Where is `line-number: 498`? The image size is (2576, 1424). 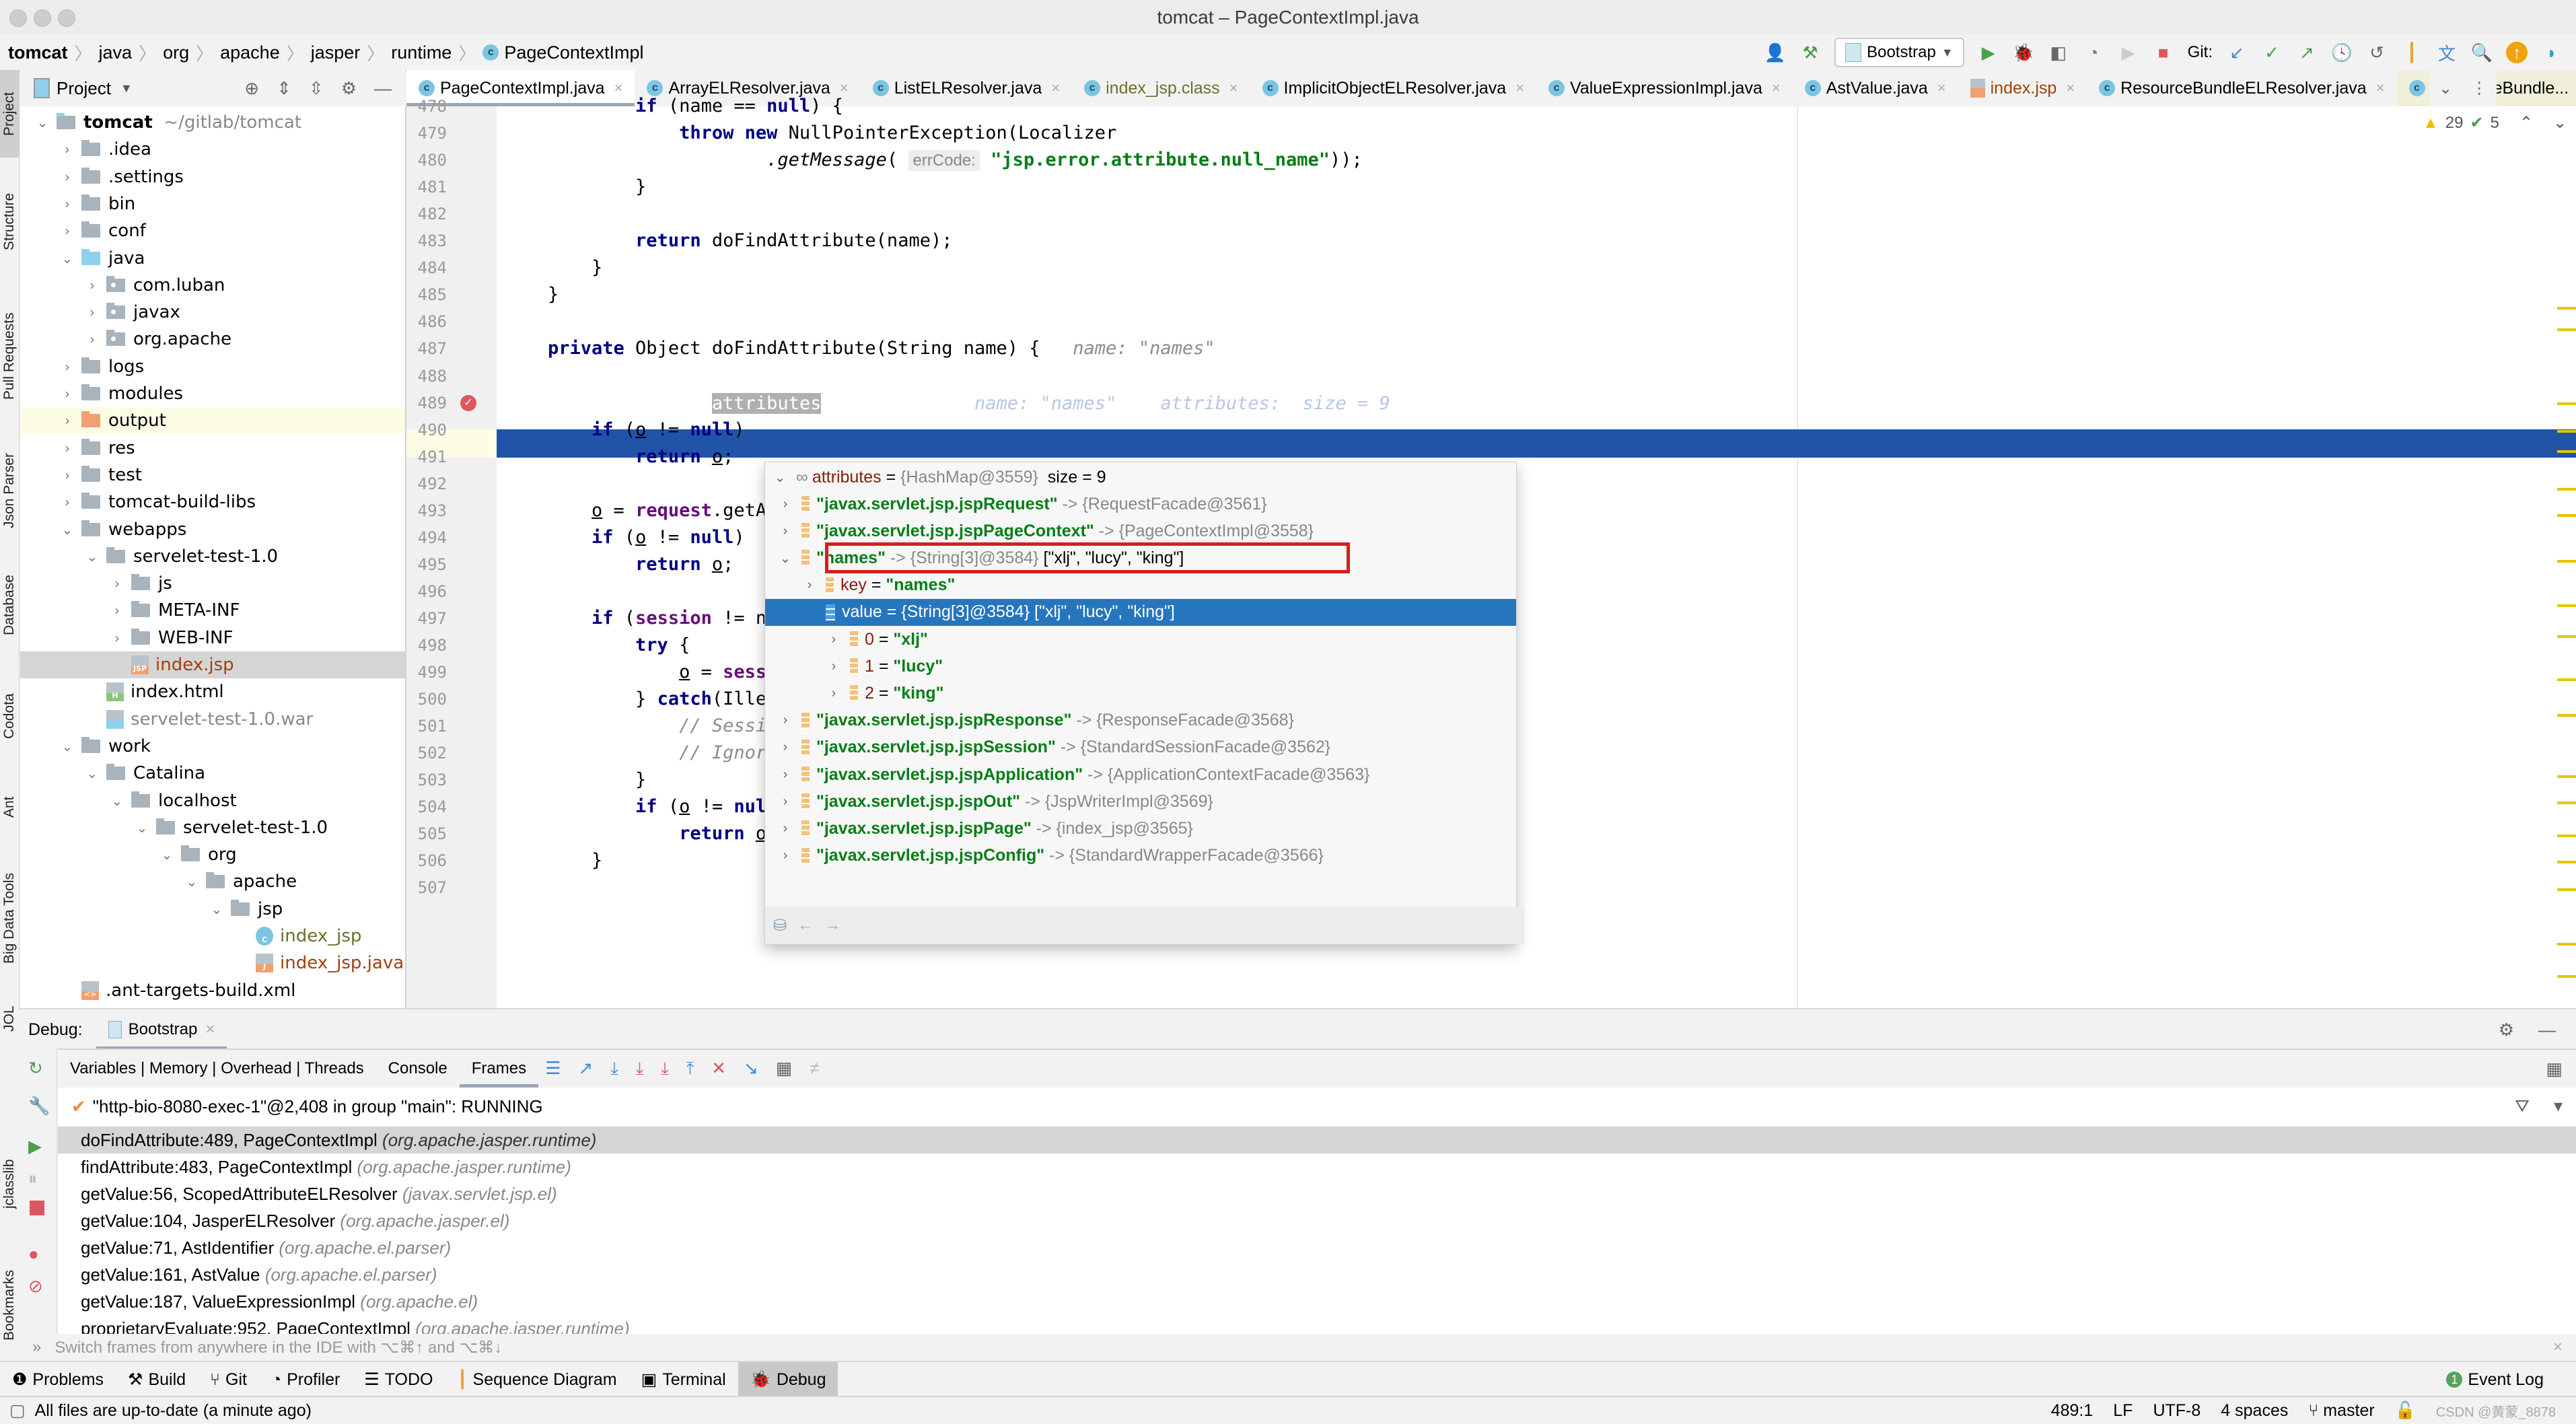
line-number: 498 is located at coordinates (427, 645).